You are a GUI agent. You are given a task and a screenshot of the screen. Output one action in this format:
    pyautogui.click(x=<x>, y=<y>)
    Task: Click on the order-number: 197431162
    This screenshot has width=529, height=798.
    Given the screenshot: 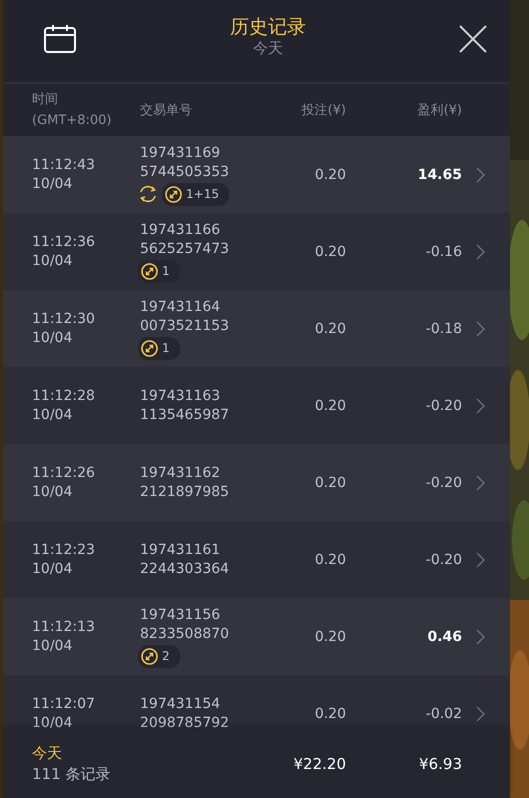 What is the action you would take?
    pyautogui.click(x=181, y=473)
    